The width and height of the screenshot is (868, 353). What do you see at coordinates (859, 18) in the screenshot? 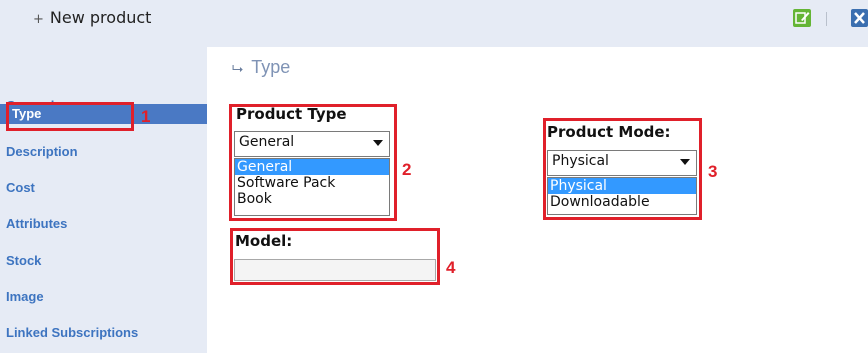
I see `close-icon` at bounding box center [859, 18].